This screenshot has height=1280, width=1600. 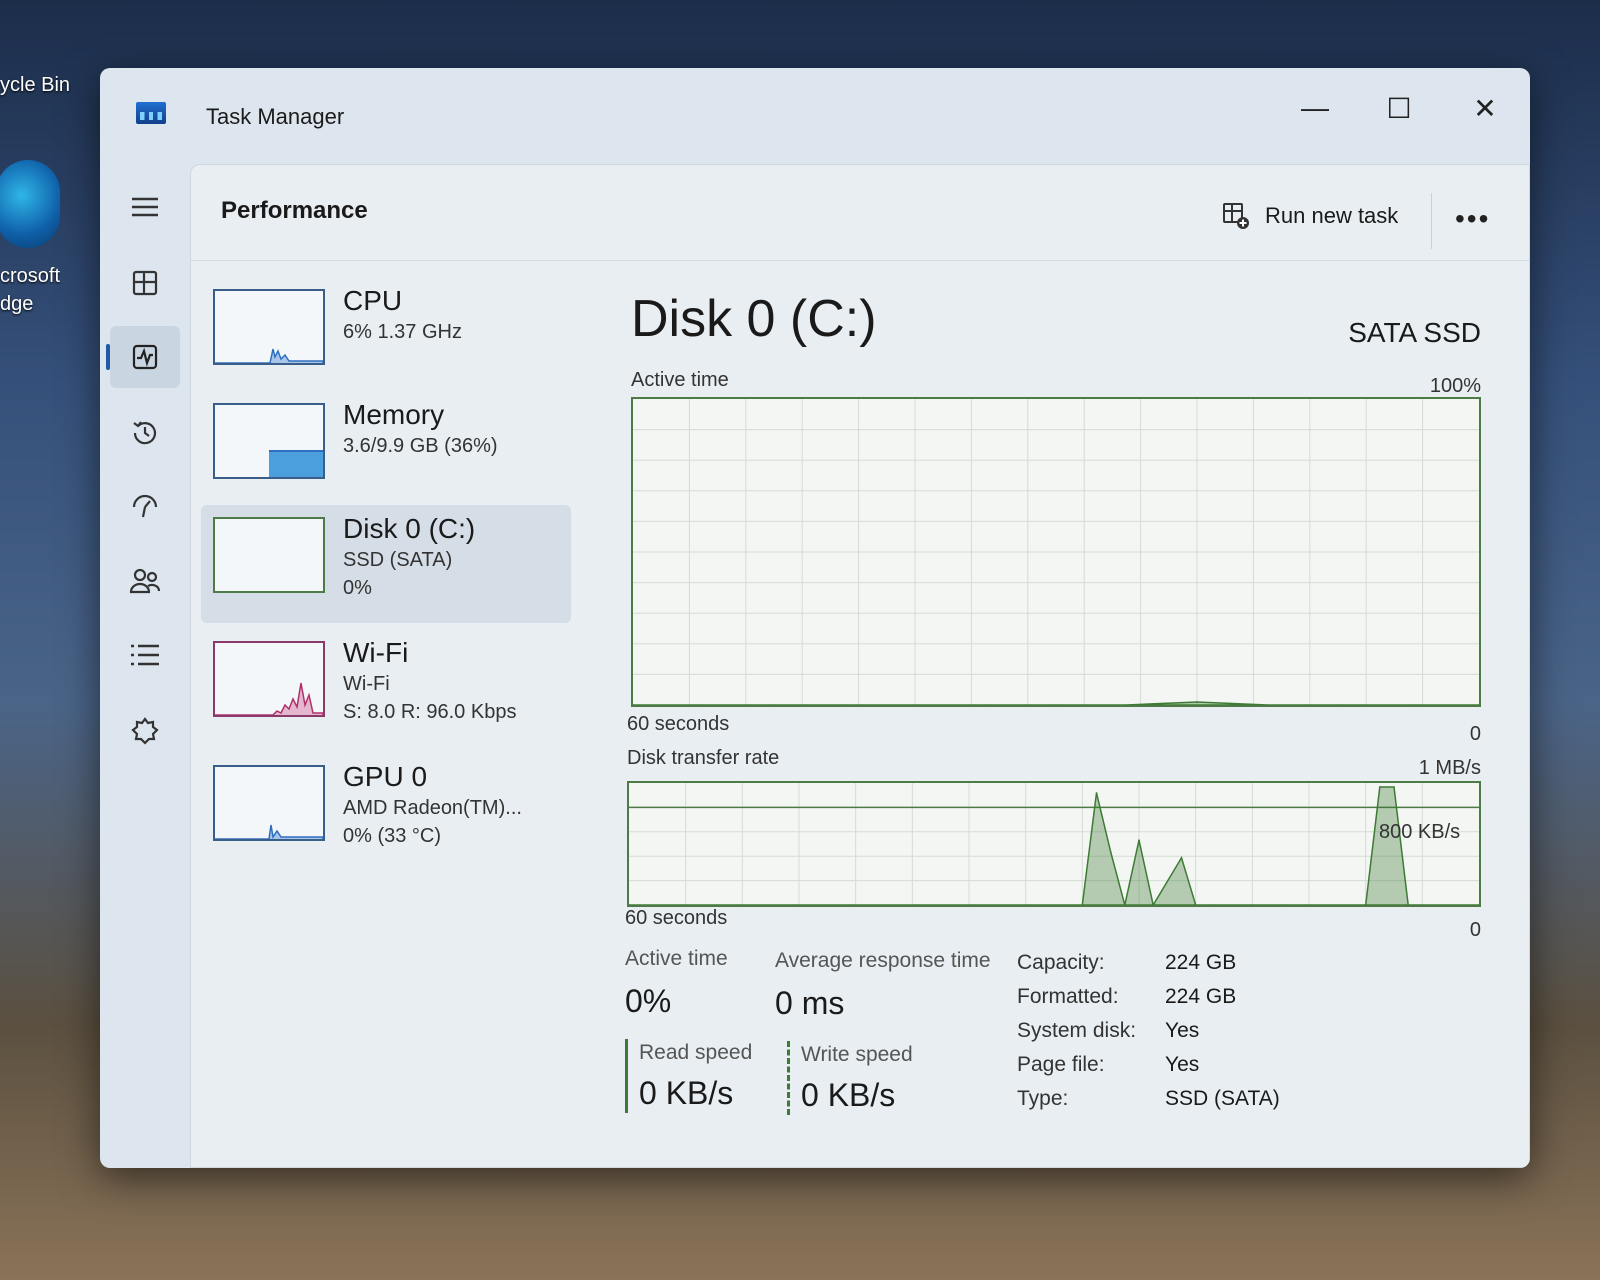 I want to click on device-name: Disk 0 (C:), so click(x=409, y=528).